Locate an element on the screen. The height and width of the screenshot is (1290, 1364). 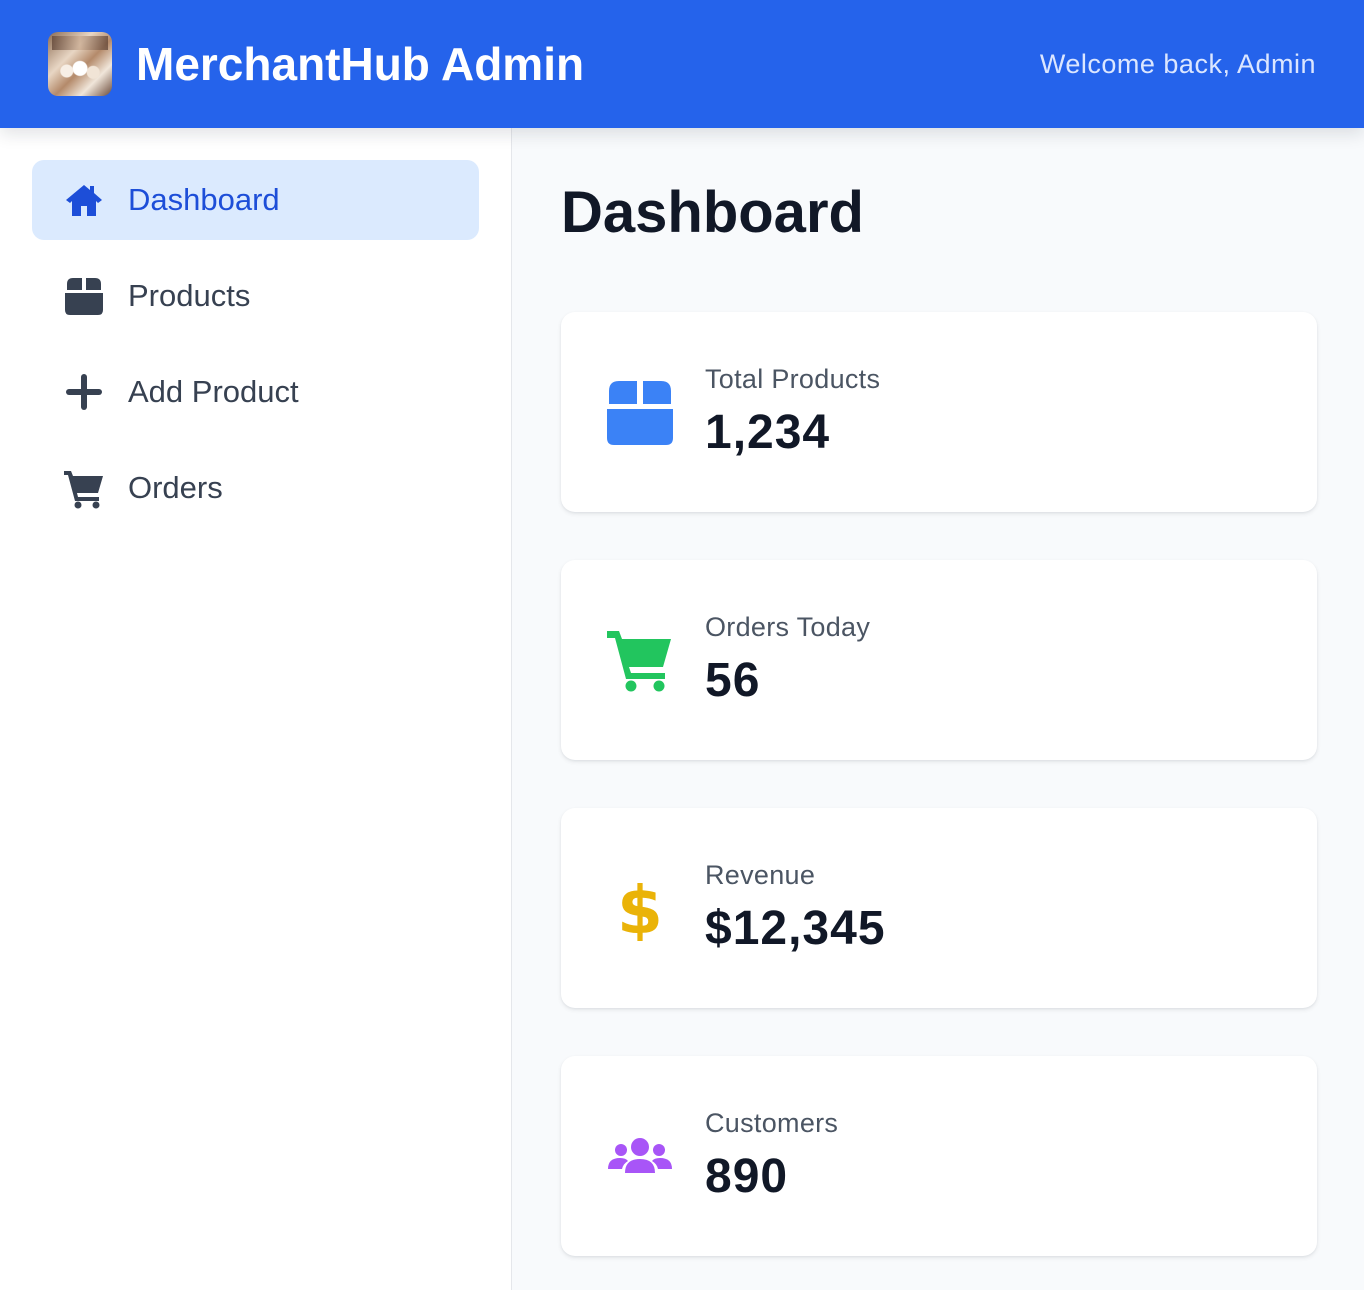
stat-value: 890 is located at coordinates (747, 1176).